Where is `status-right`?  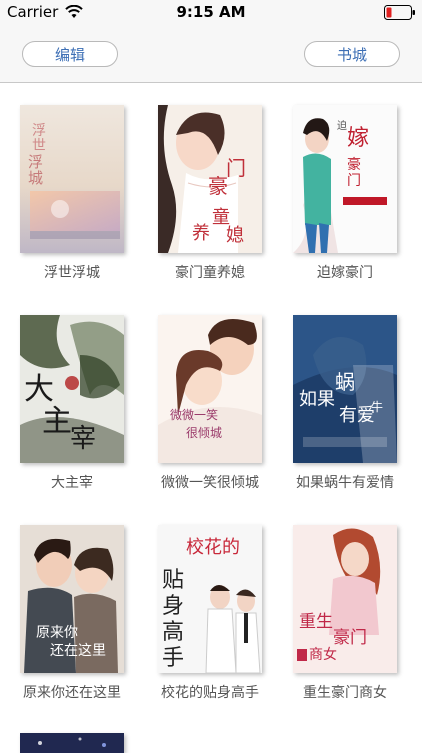
status-right is located at coordinates (400, 12).